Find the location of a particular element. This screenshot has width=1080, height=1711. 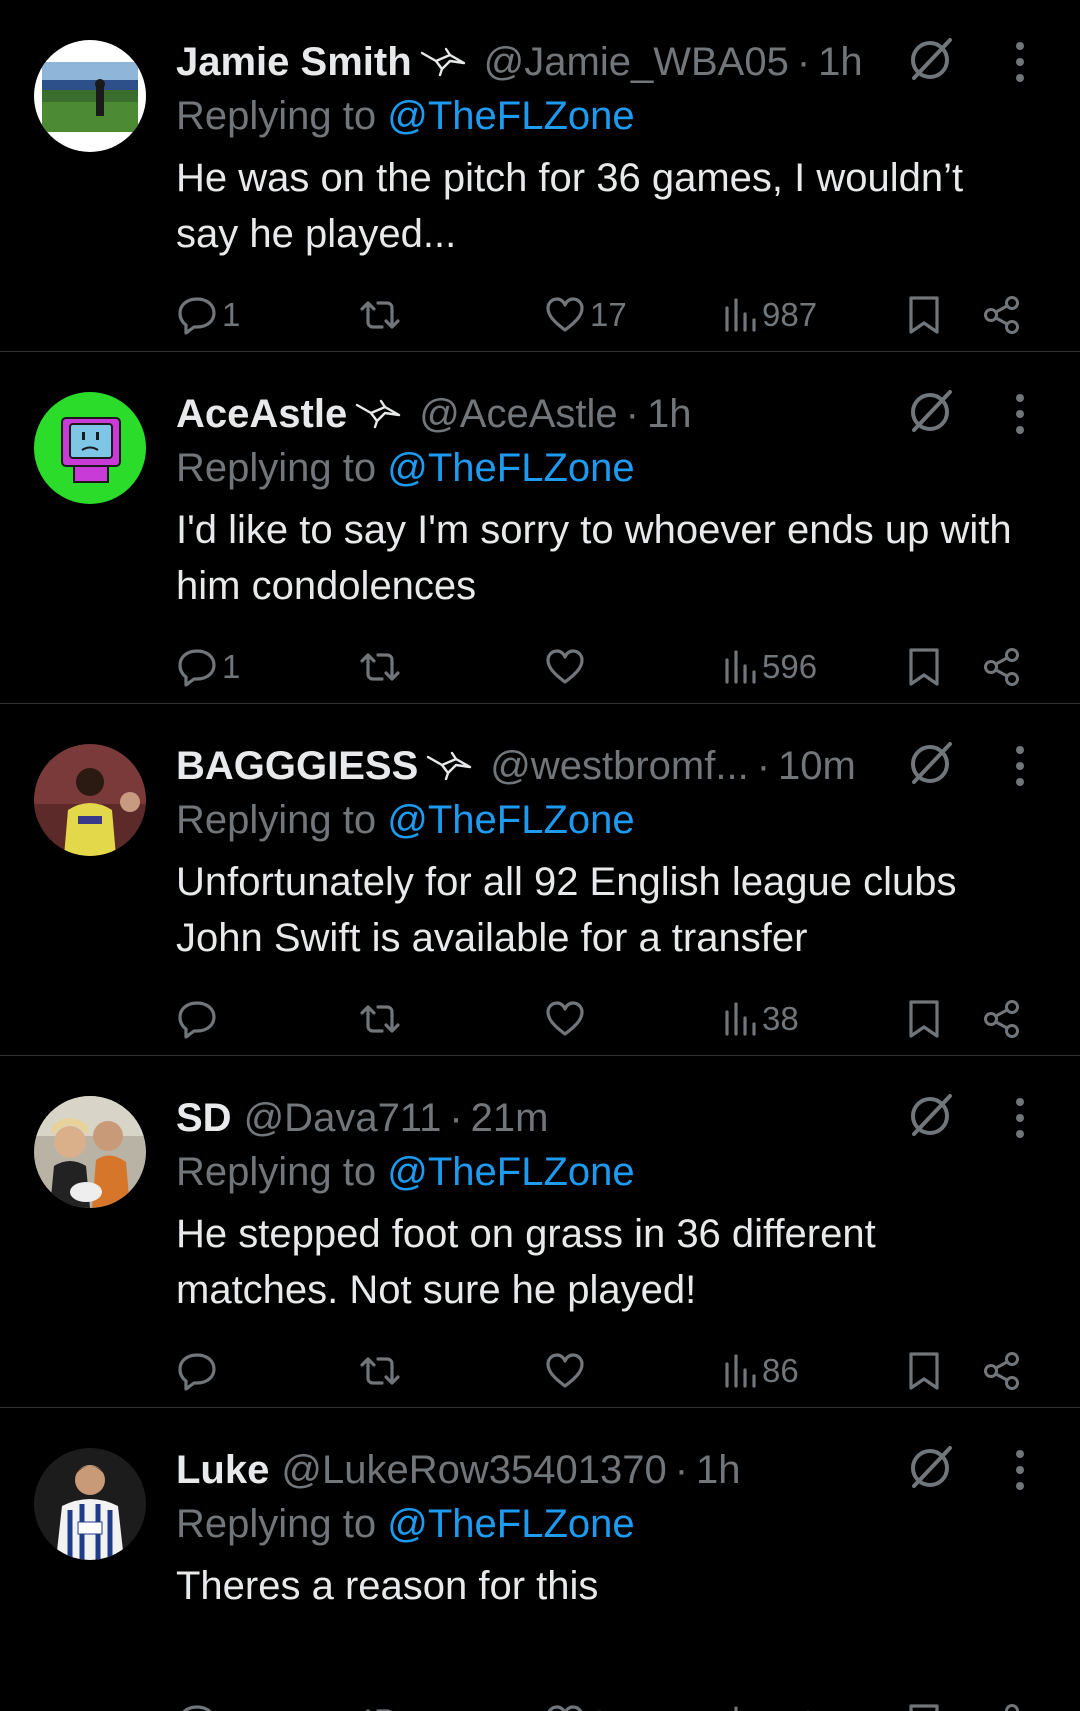

like-button: 2 is located at coordinates (576, 1704).